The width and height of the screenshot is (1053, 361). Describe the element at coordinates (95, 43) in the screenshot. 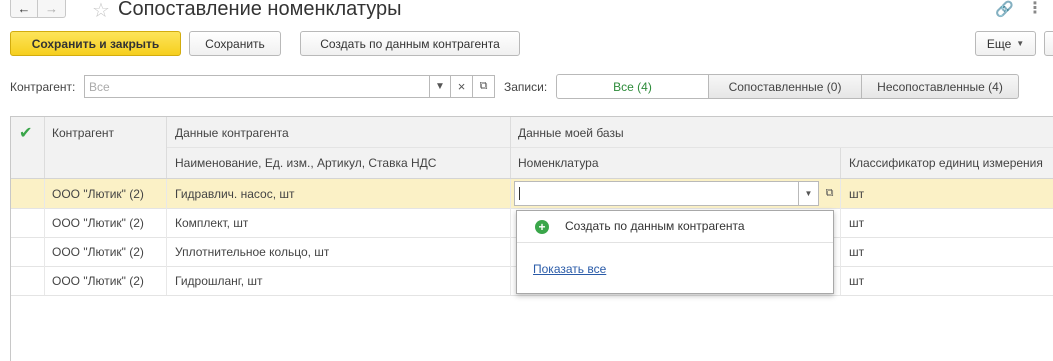

I see `save-and-close-button: Сохранить и закрыть` at that location.